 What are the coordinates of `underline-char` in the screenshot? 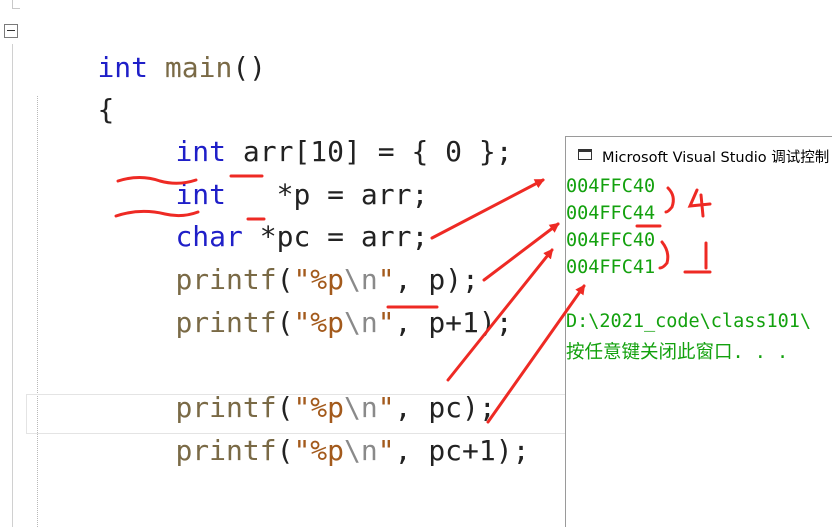 It's located at (157, 213).